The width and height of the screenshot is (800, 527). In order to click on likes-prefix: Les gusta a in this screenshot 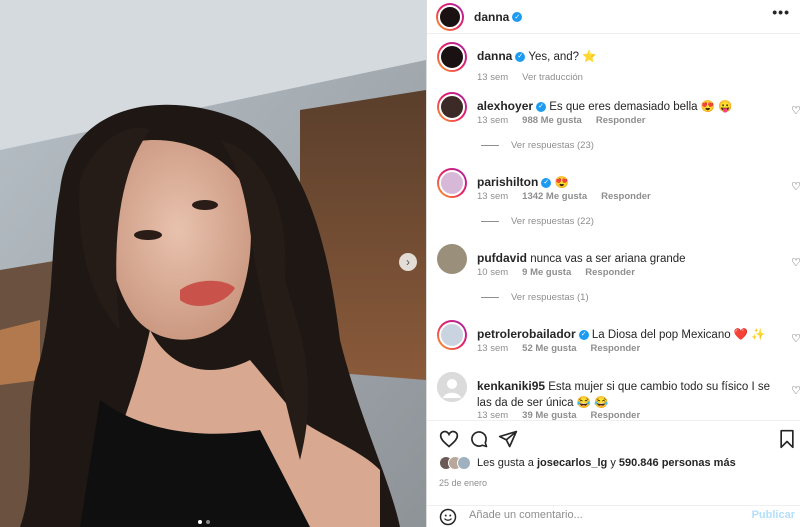, I will do `click(505, 463)`.